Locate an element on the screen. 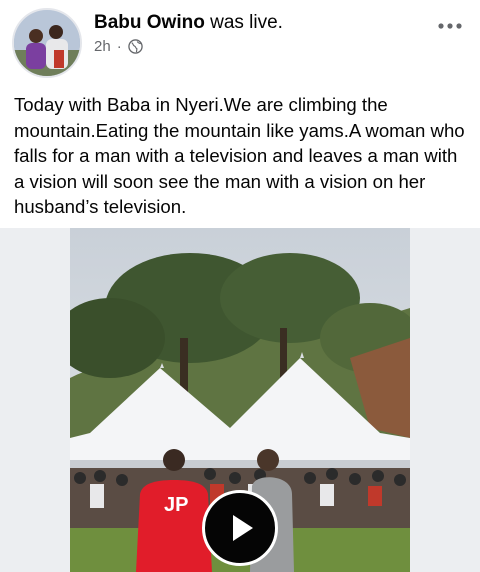 The height and width of the screenshot is (572, 480). shirt-logo: JP is located at coordinates (176, 505).